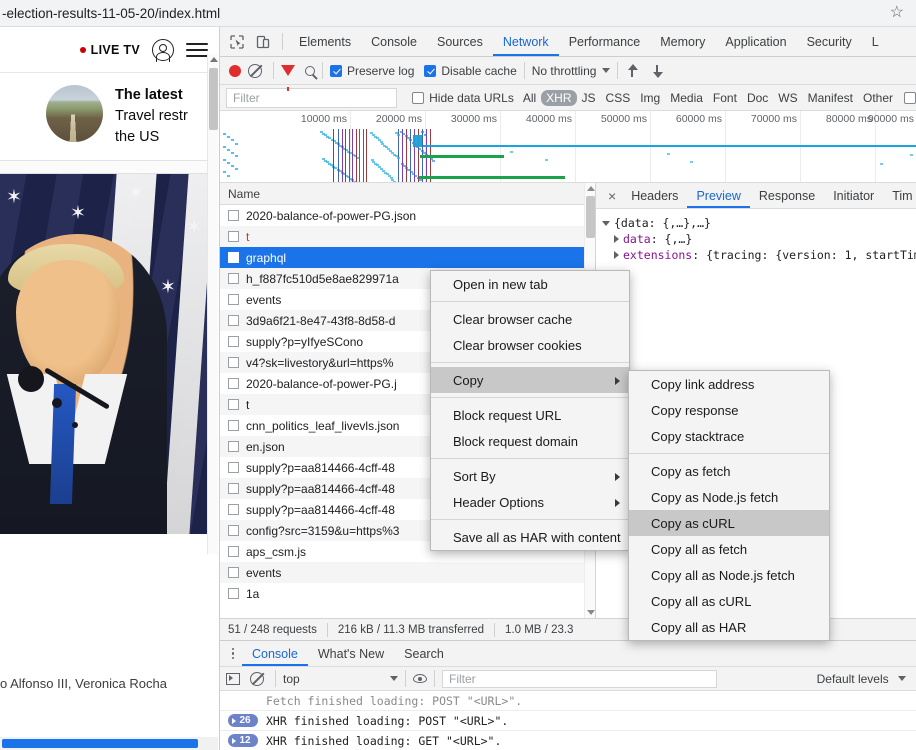 The width and height of the screenshot is (916, 750). I want to click on request-row: 2020-balance-of-power-PG.json, so click(407, 215).